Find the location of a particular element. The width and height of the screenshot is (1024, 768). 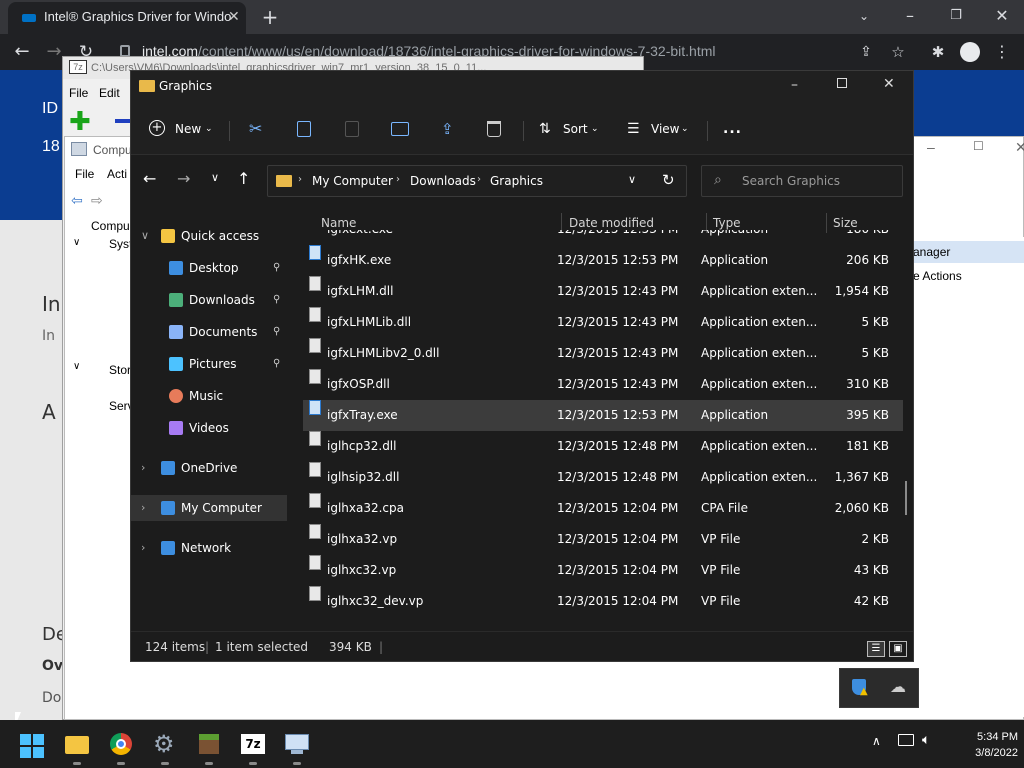

copy-icon is located at coordinates (304, 129).